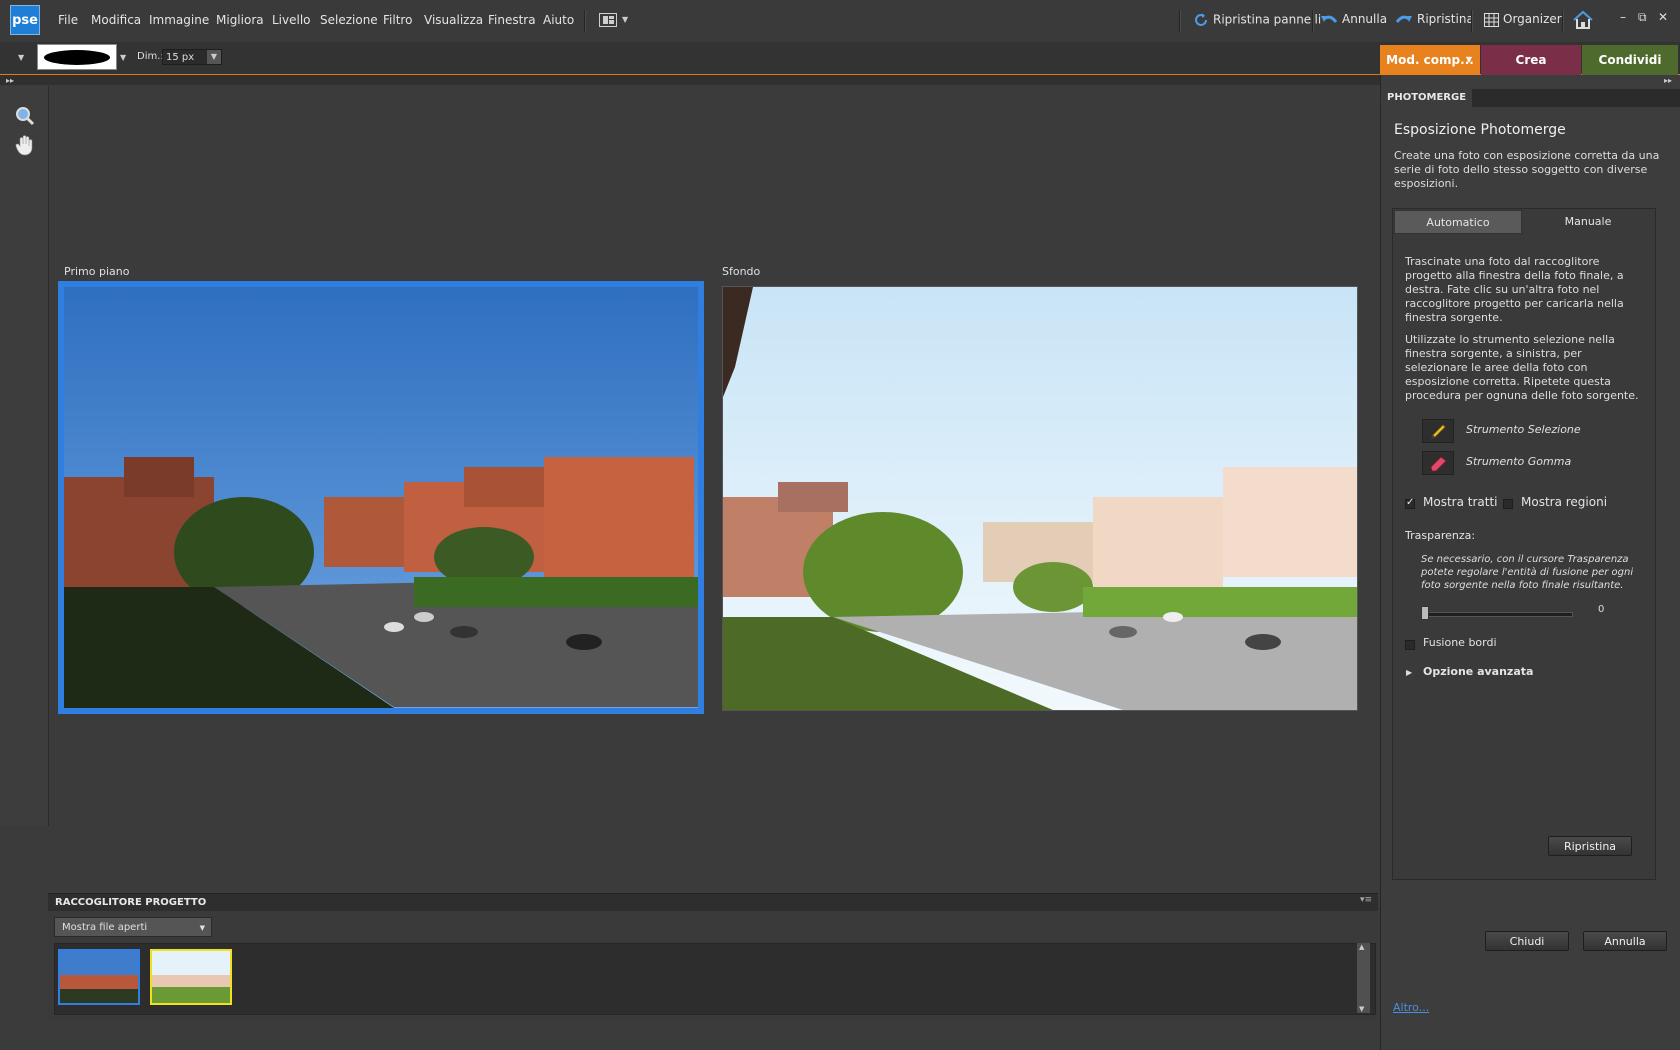 The height and width of the screenshot is (1050, 1680). What do you see at coordinates (179, 20) in the screenshot?
I see `menu-immagine: Immagine` at bounding box center [179, 20].